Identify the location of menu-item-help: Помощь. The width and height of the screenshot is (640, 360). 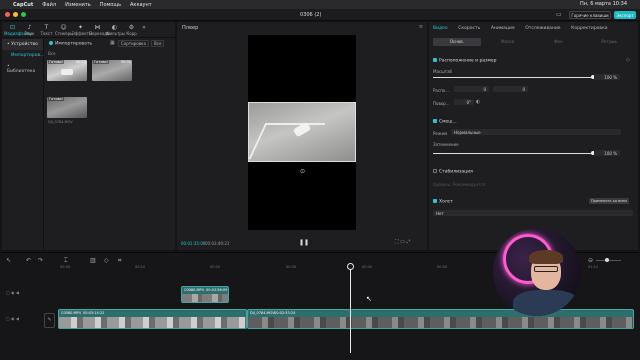
(110, 5).